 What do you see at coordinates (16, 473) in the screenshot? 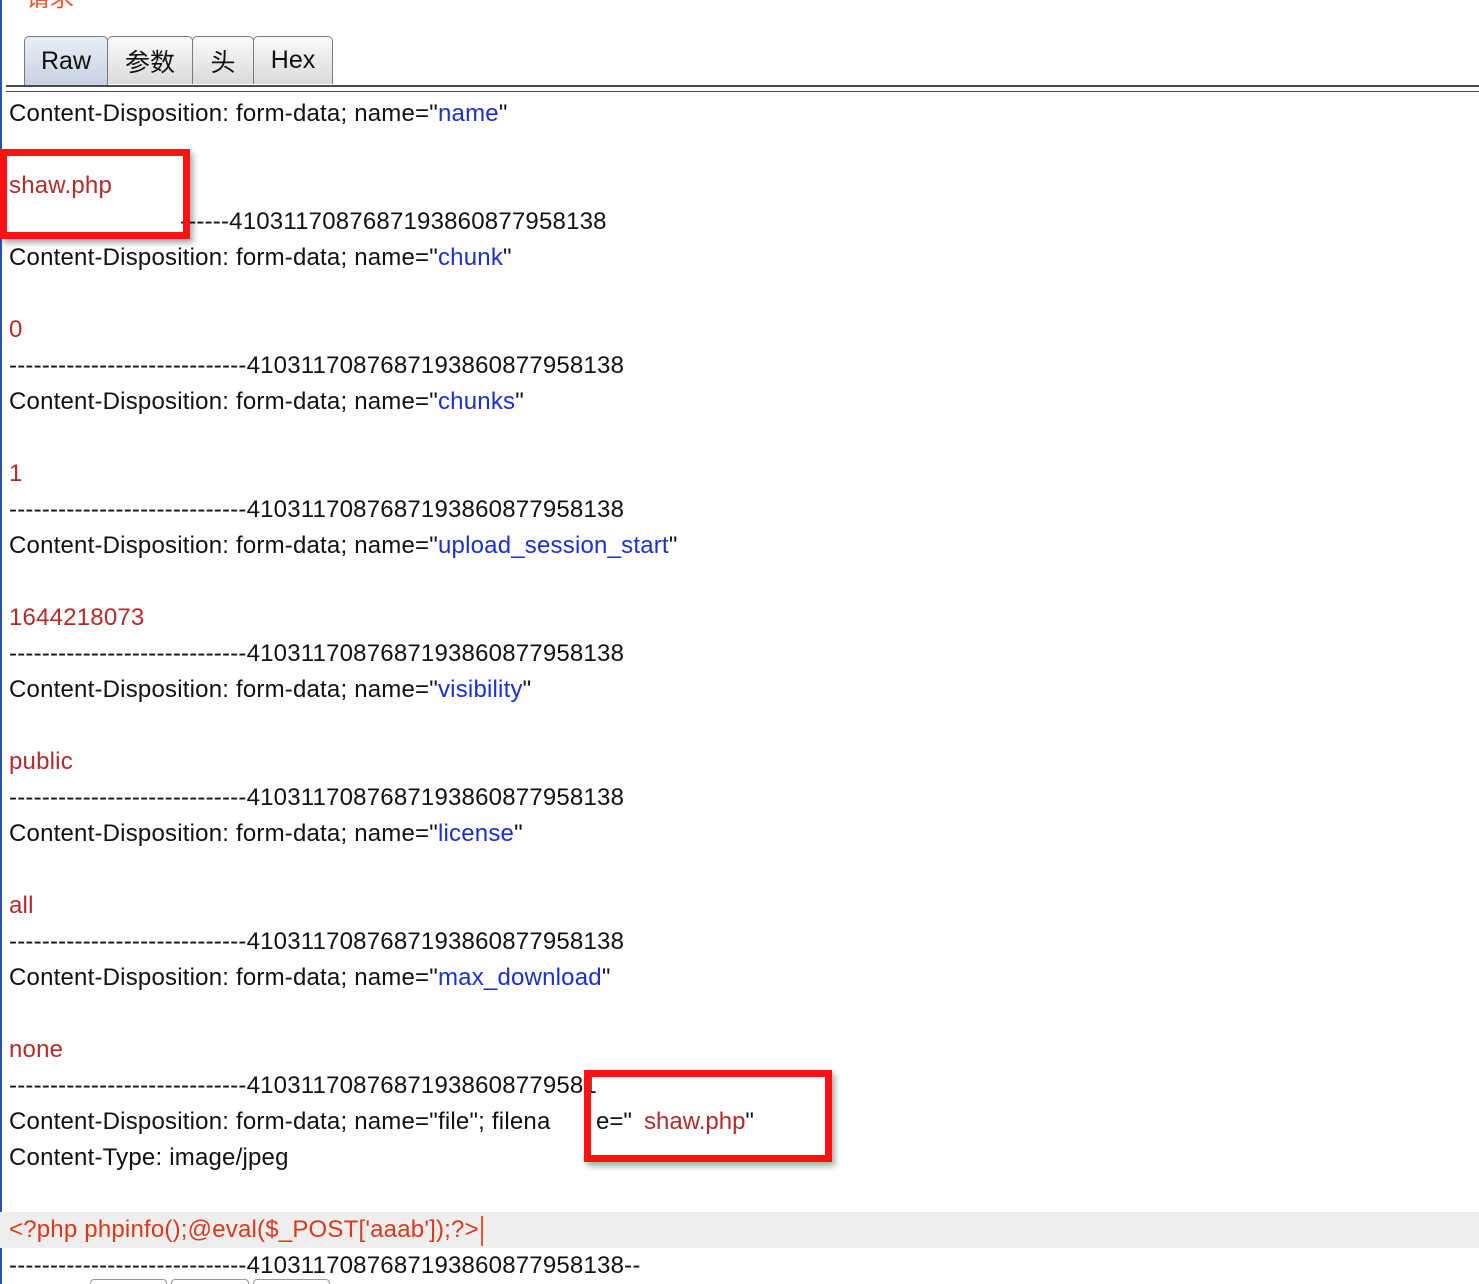
I see `field-value: 1` at bounding box center [16, 473].